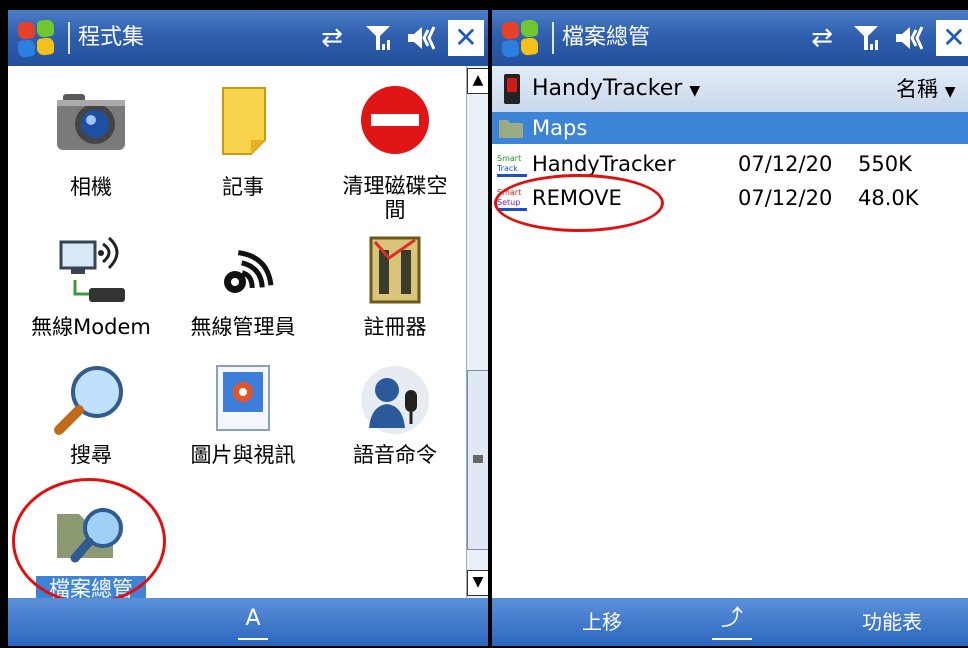 The width and height of the screenshot is (968, 648). Describe the element at coordinates (607, 88) in the screenshot. I see `location-label: HandyTracker` at that location.